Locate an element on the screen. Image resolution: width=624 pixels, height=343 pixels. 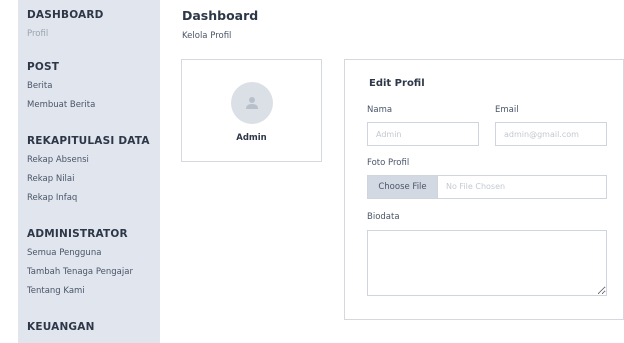
profile-card: Admin is located at coordinates (251, 110).